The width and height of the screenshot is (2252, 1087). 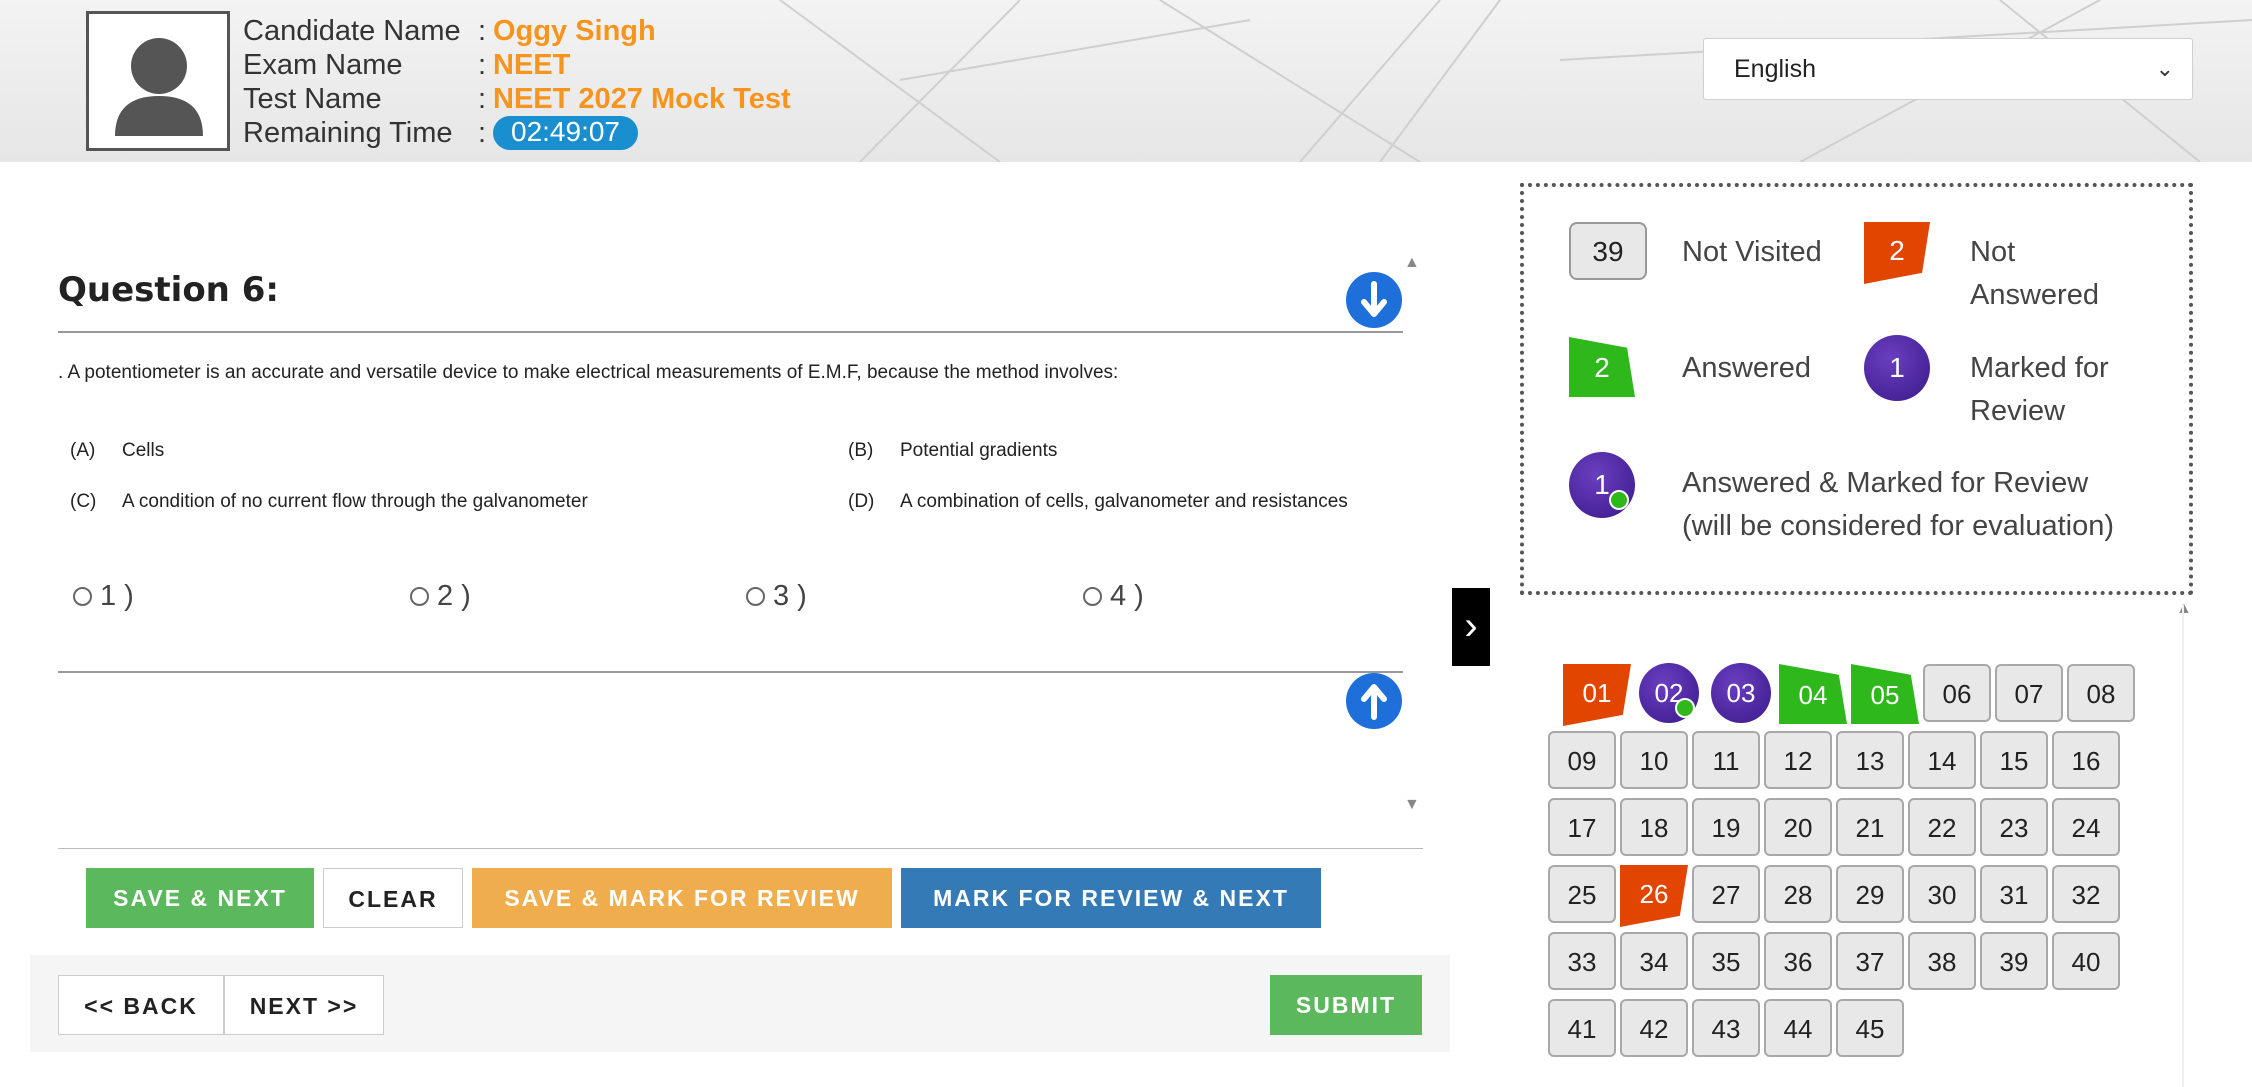 I want to click on scrollbar-down-arrow: ▼, so click(x=1412, y=805).